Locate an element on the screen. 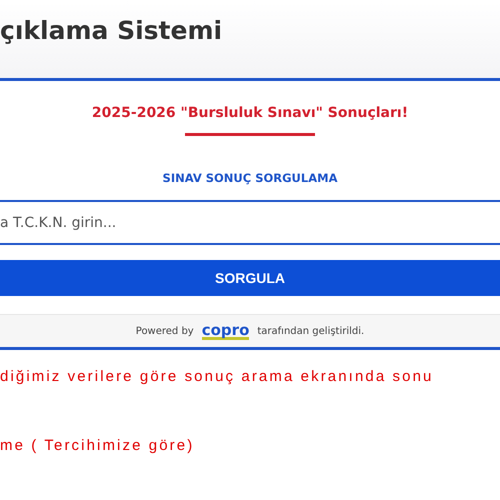  notice-text: me ( Tercihimize göre) is located at coordinates (97, 445).